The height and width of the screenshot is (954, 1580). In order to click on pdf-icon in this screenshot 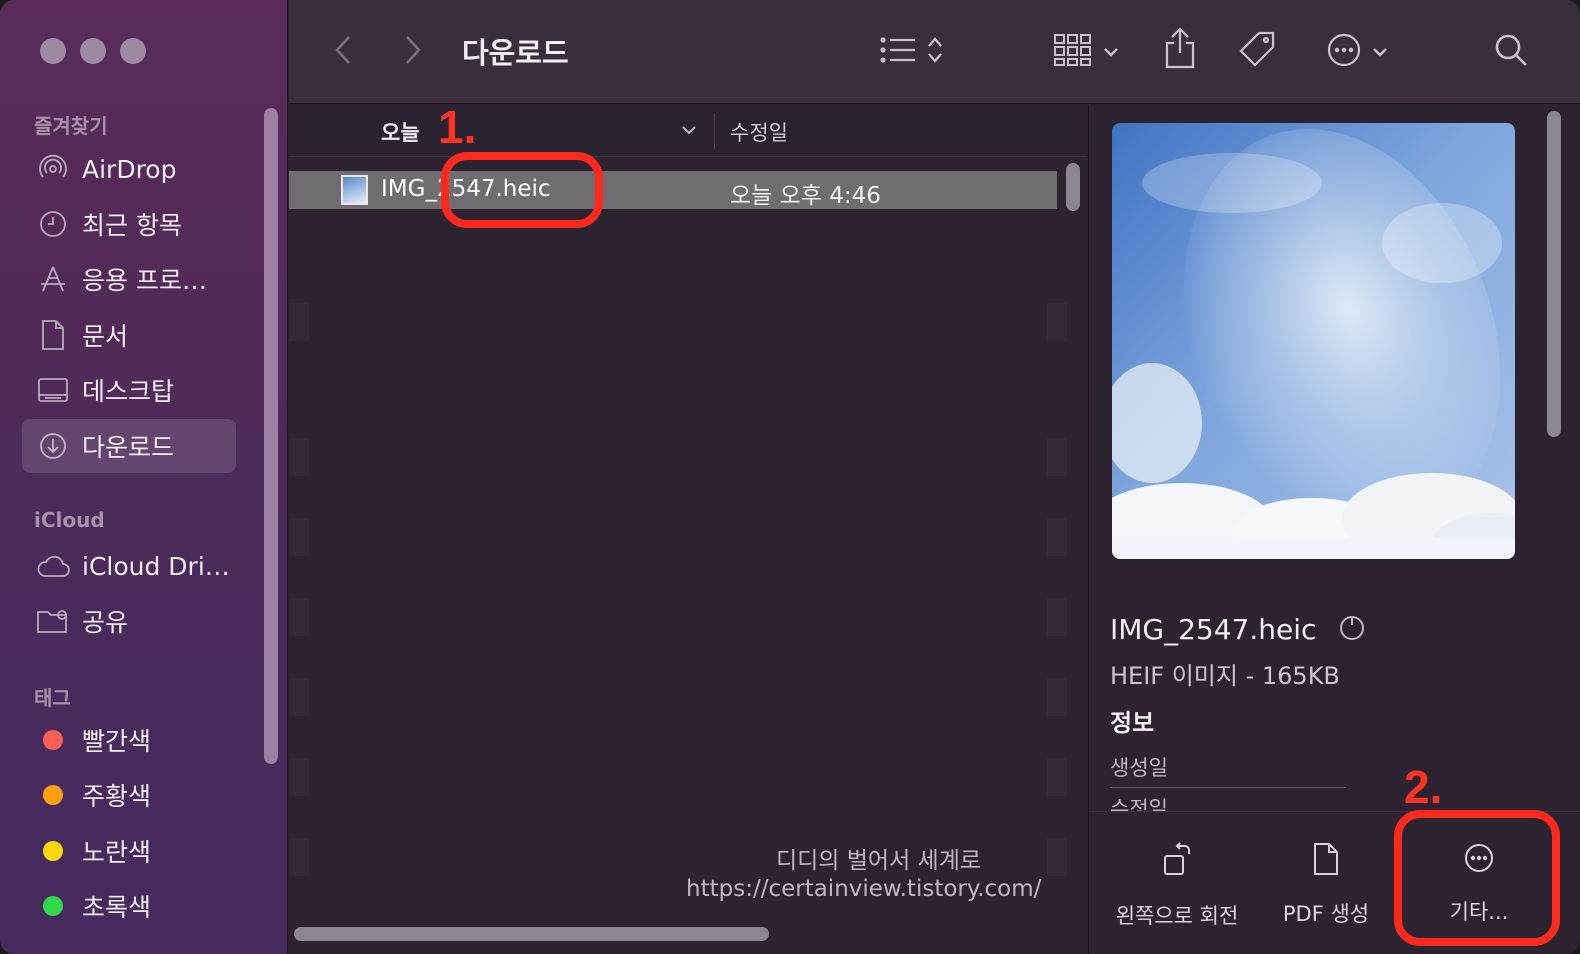, I will do `click(1326, 861)`.